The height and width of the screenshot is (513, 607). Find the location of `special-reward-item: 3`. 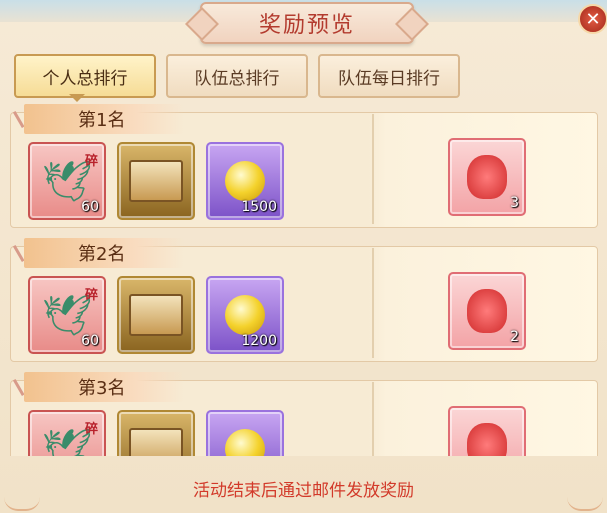

special-reward-item: 3 is located at coordinates (487, 177).